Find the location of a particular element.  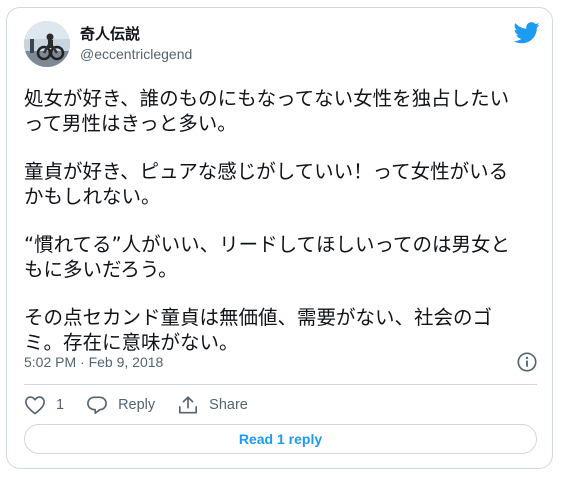

like-button: 1 is located at coordinates (44, 405).